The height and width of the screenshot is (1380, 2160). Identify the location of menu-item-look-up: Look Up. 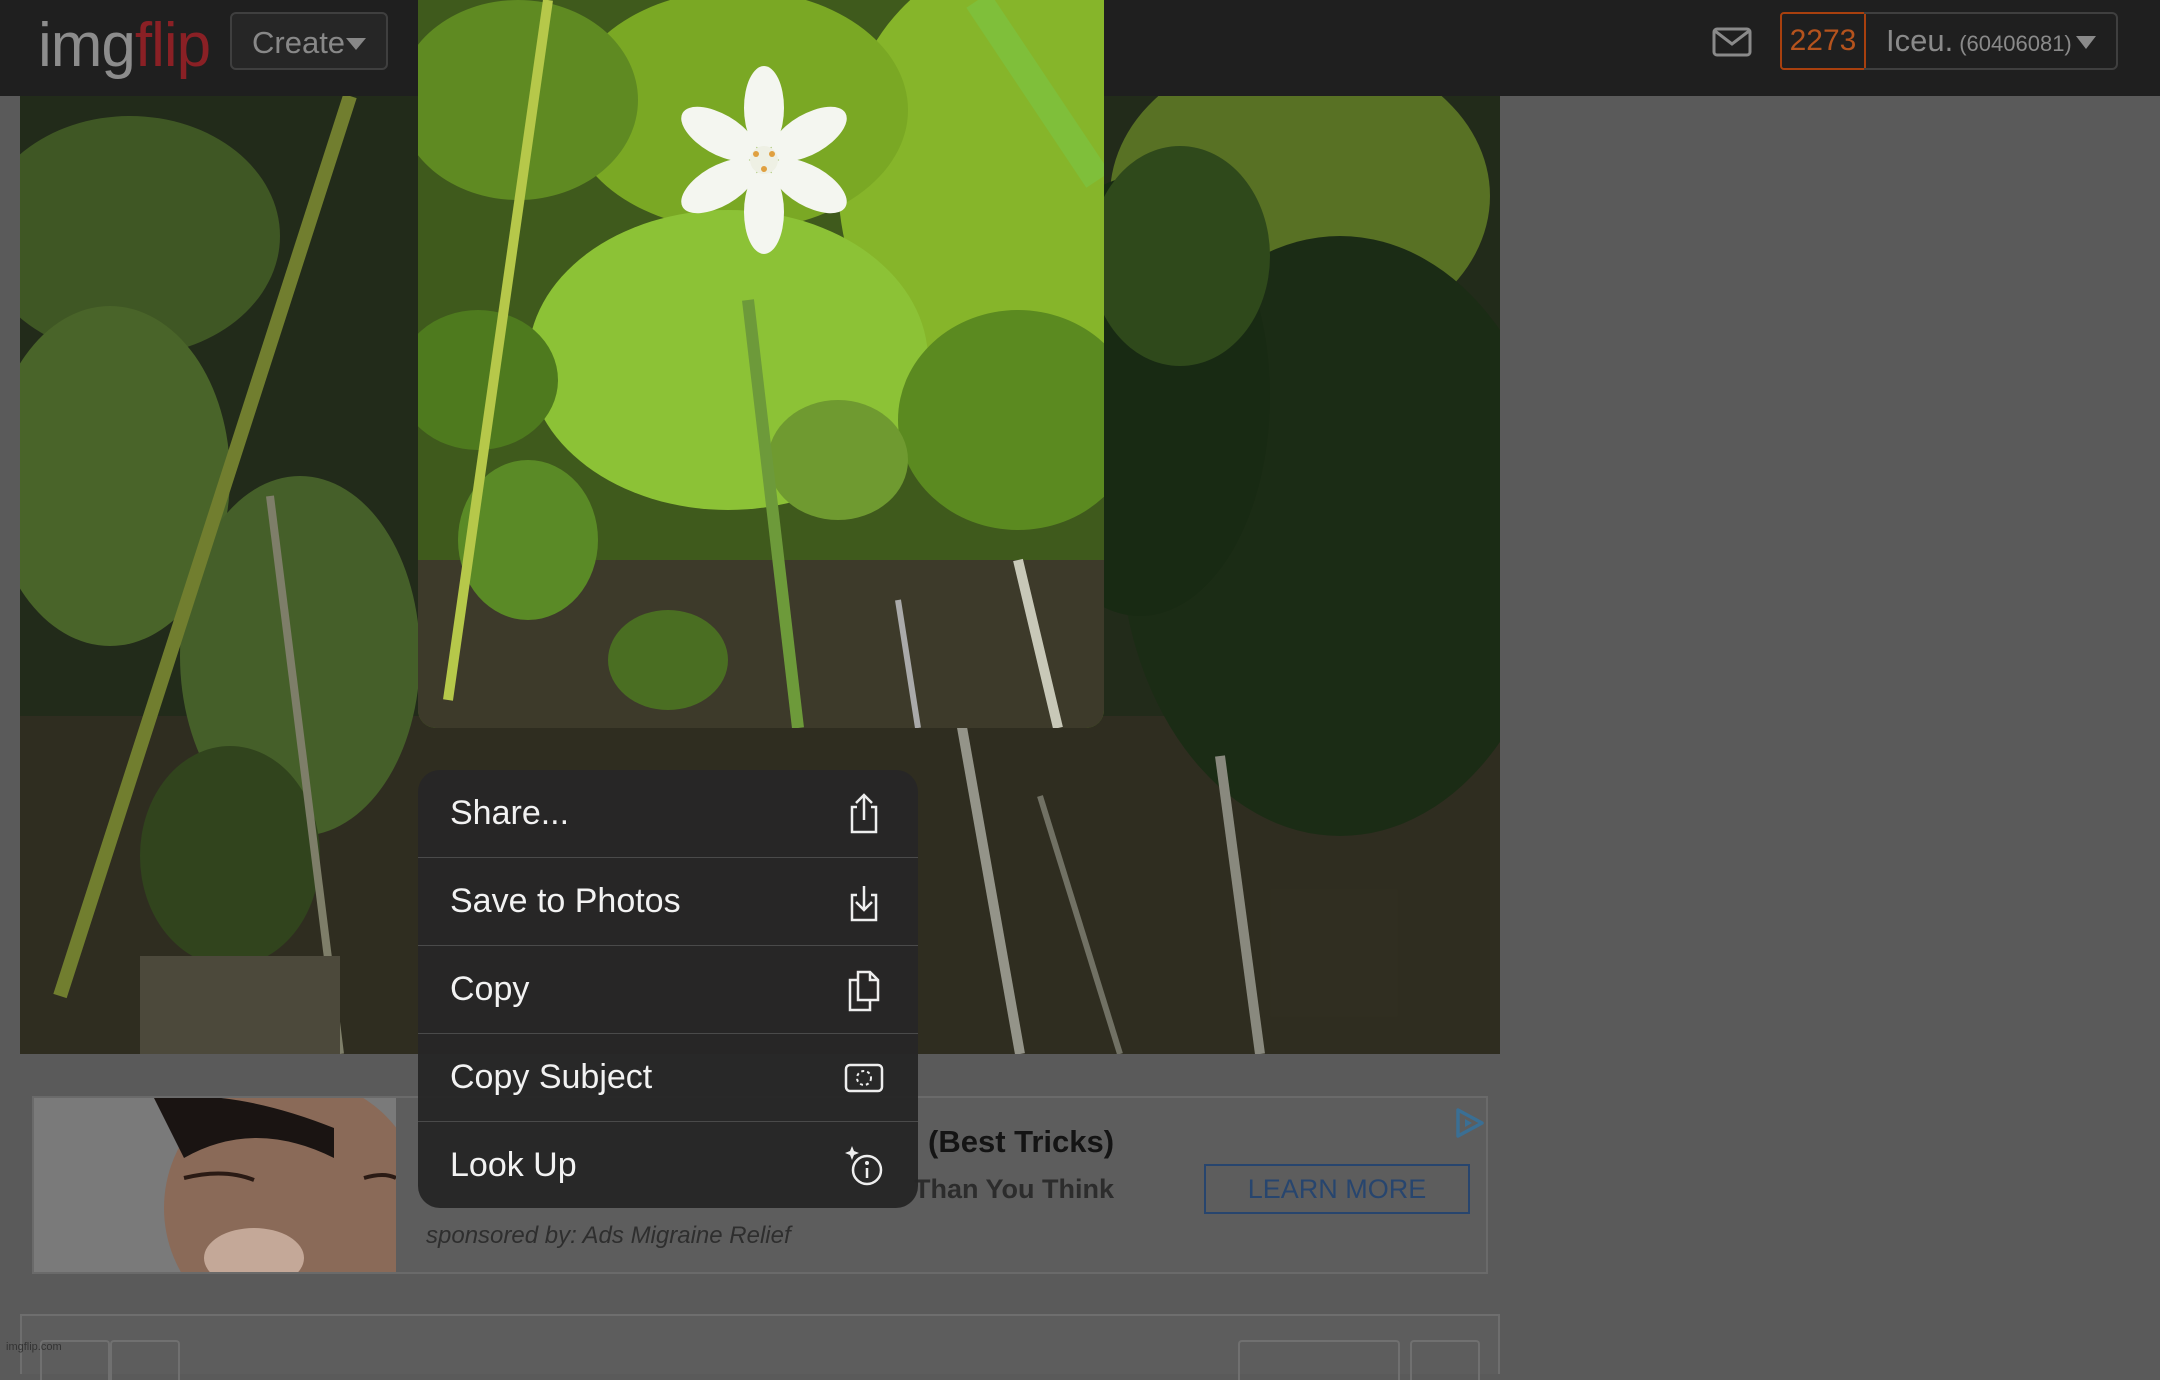
(668, 1165).